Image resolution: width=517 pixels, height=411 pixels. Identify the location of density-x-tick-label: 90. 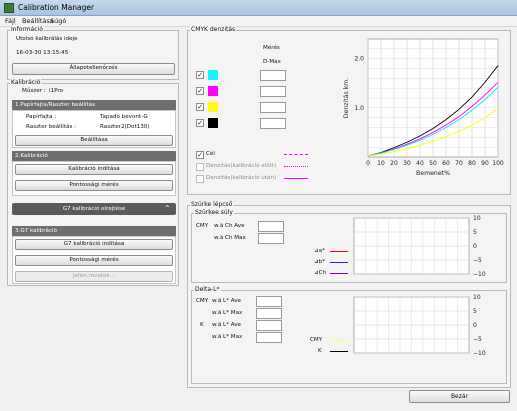
(485, 163).